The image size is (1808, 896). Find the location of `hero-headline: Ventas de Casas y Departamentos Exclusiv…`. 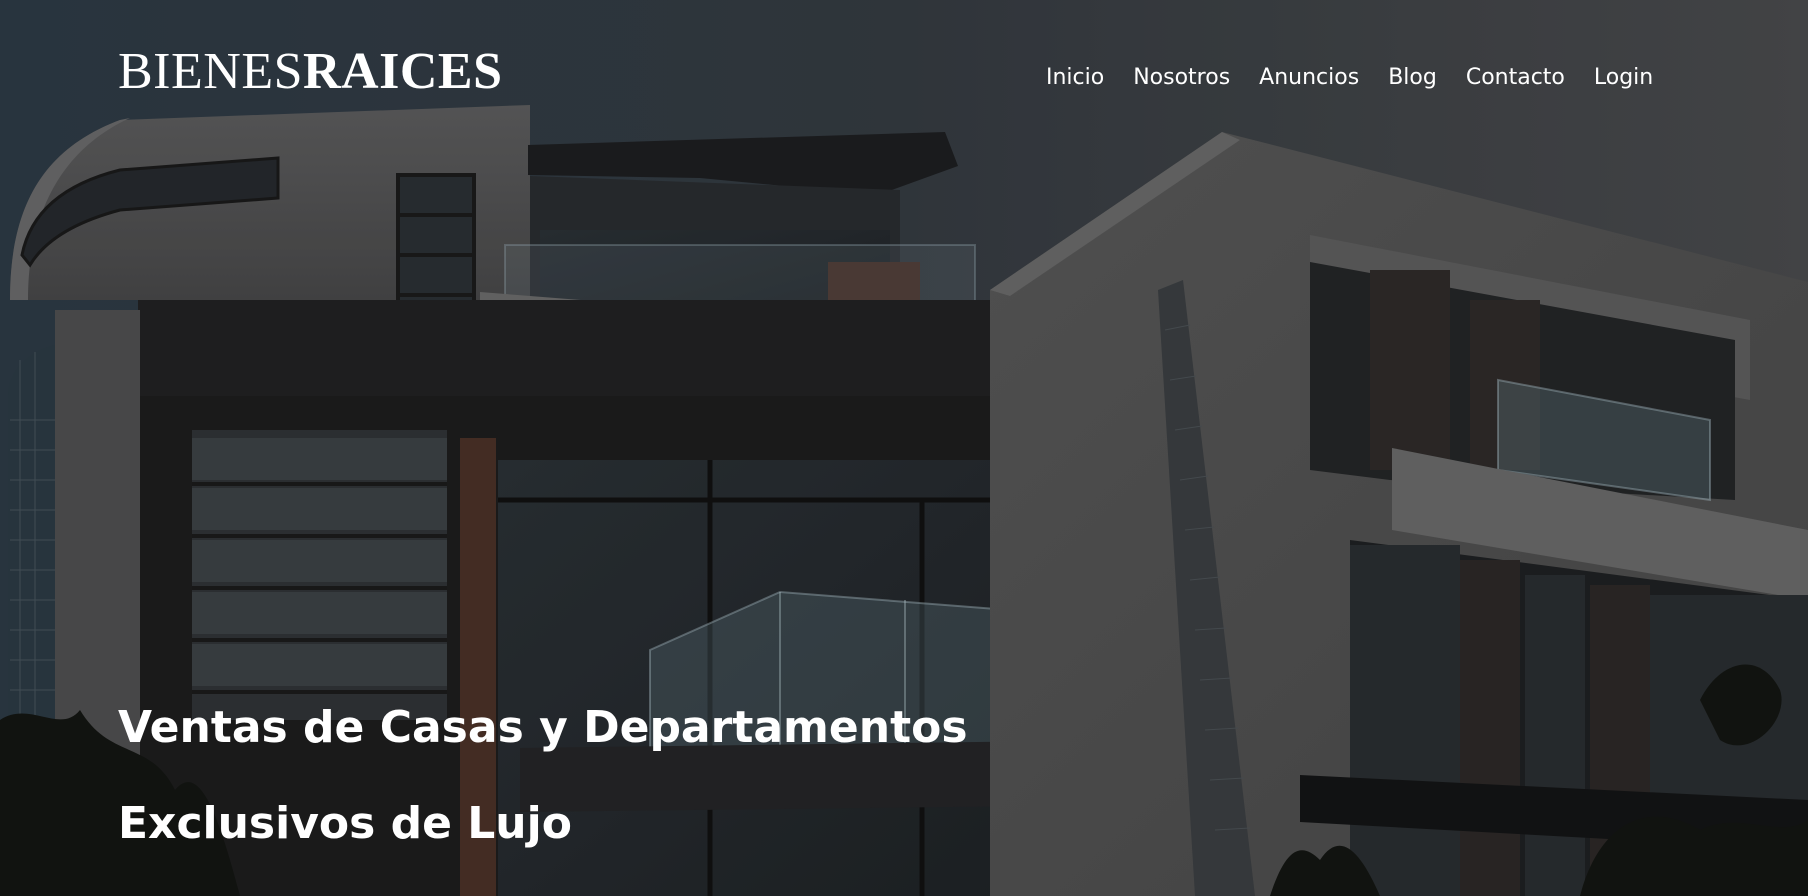

hero-headline: Ventas de Casas y Departamentos Exclusiv… is located at coordinates (608, 776).